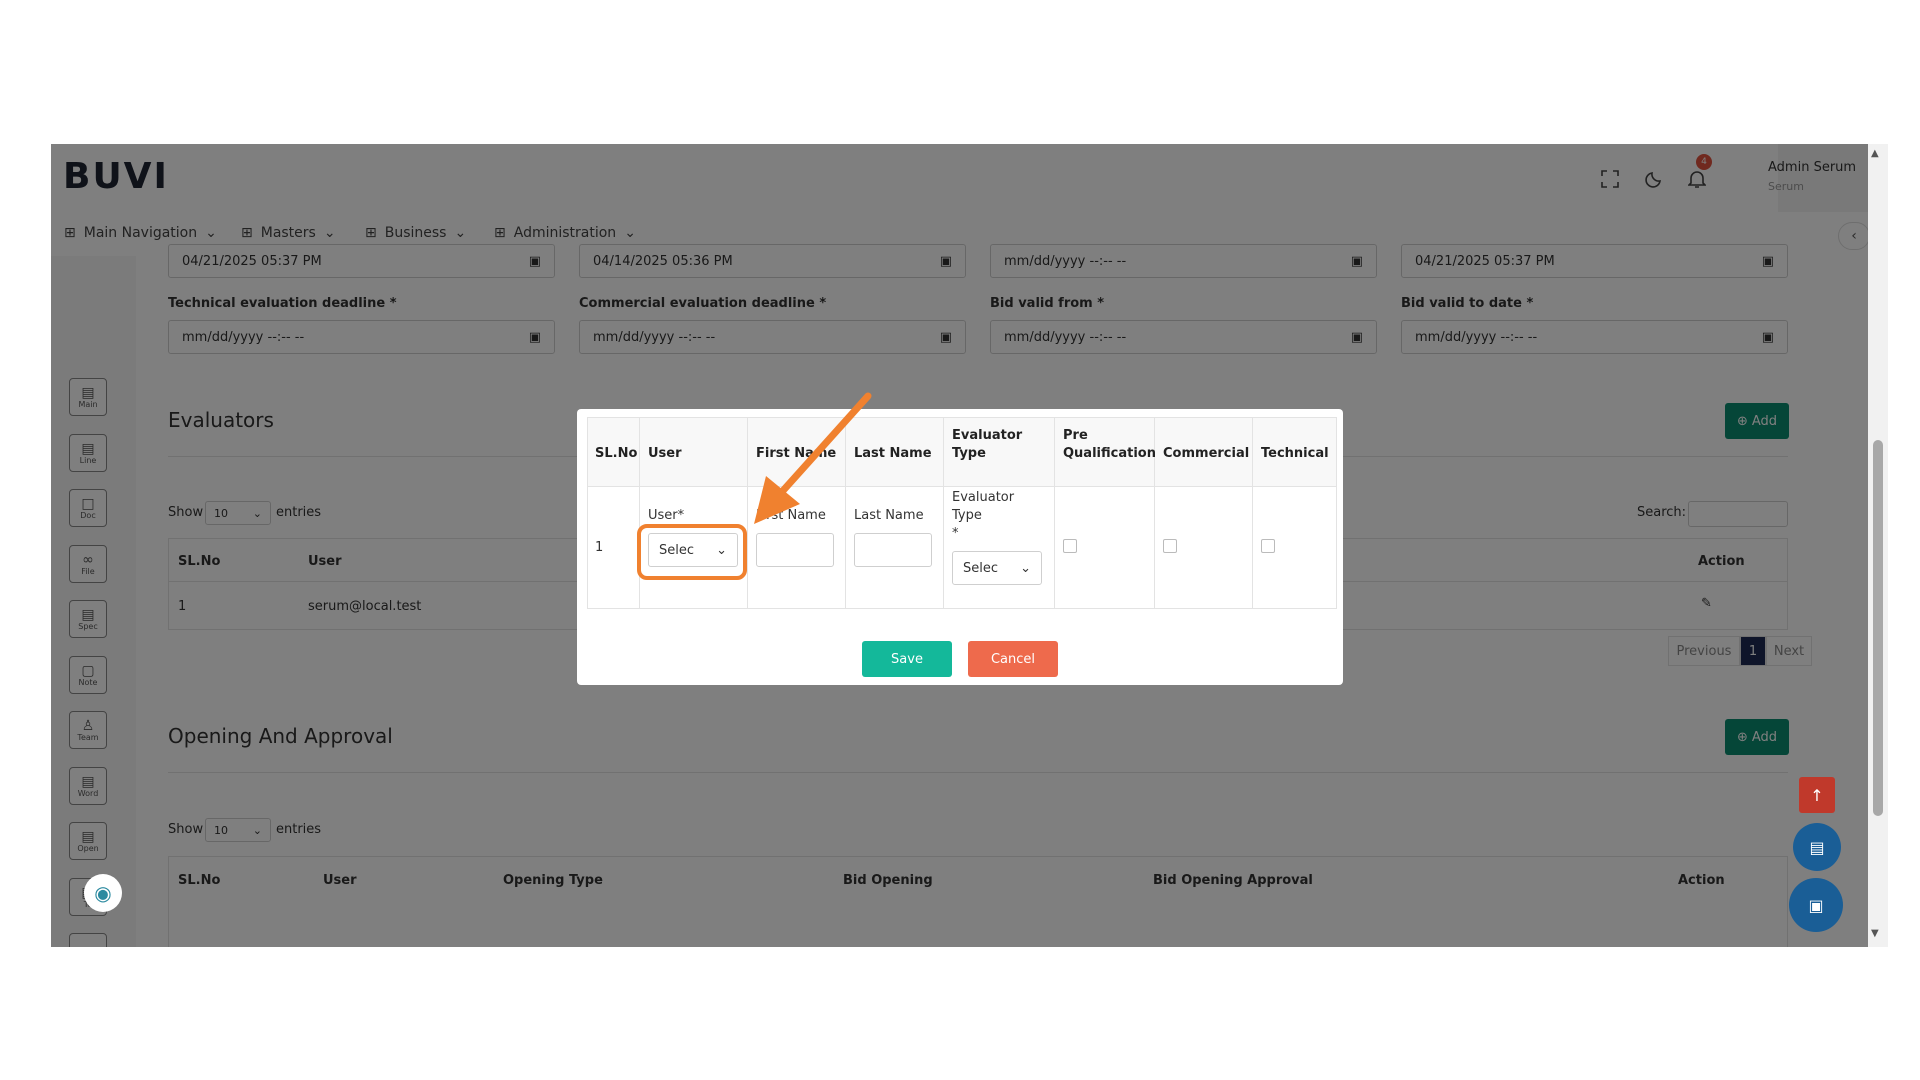  I want to click on technical-checkbox, so click(1268, 546).